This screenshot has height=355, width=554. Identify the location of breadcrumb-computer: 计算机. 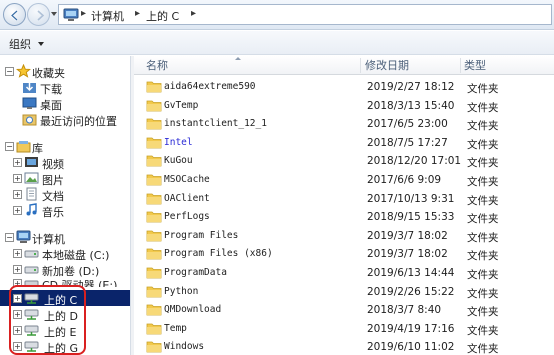
(107, 16).